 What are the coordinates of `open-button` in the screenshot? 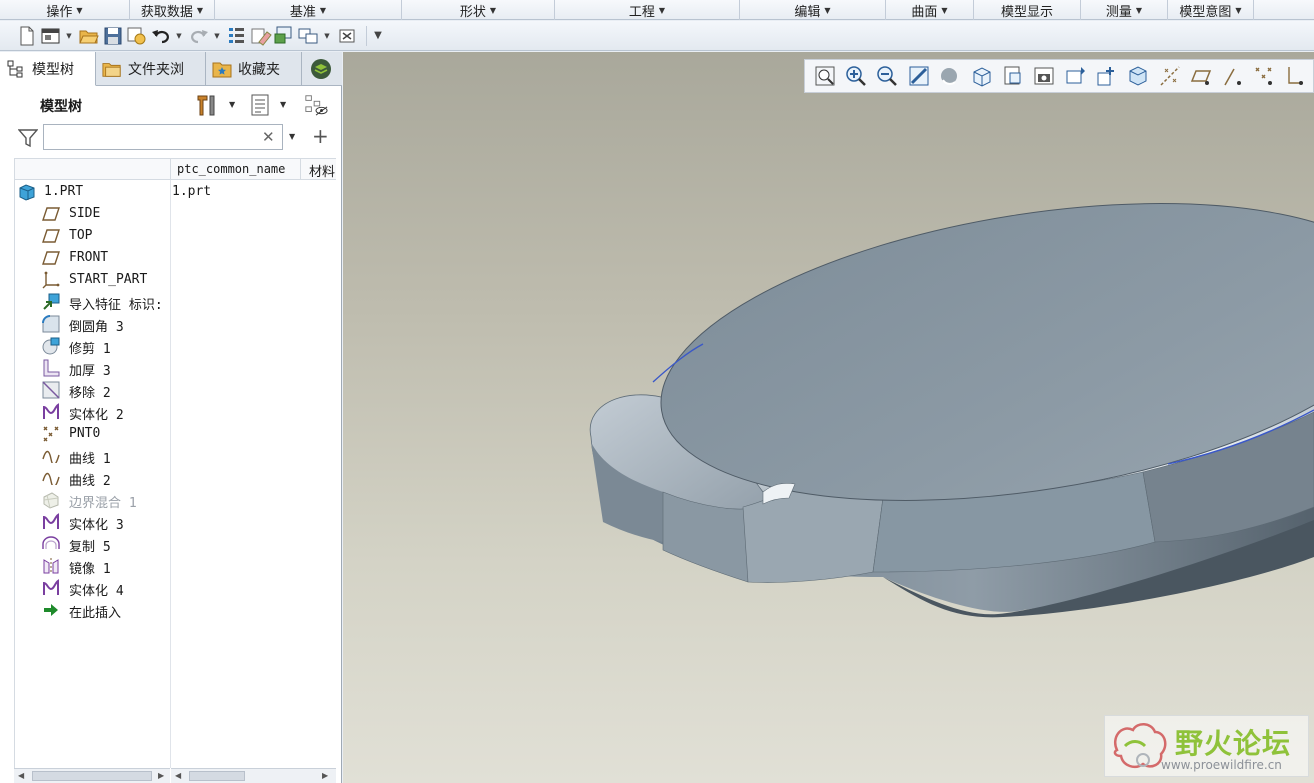 It's located at (89, 36).